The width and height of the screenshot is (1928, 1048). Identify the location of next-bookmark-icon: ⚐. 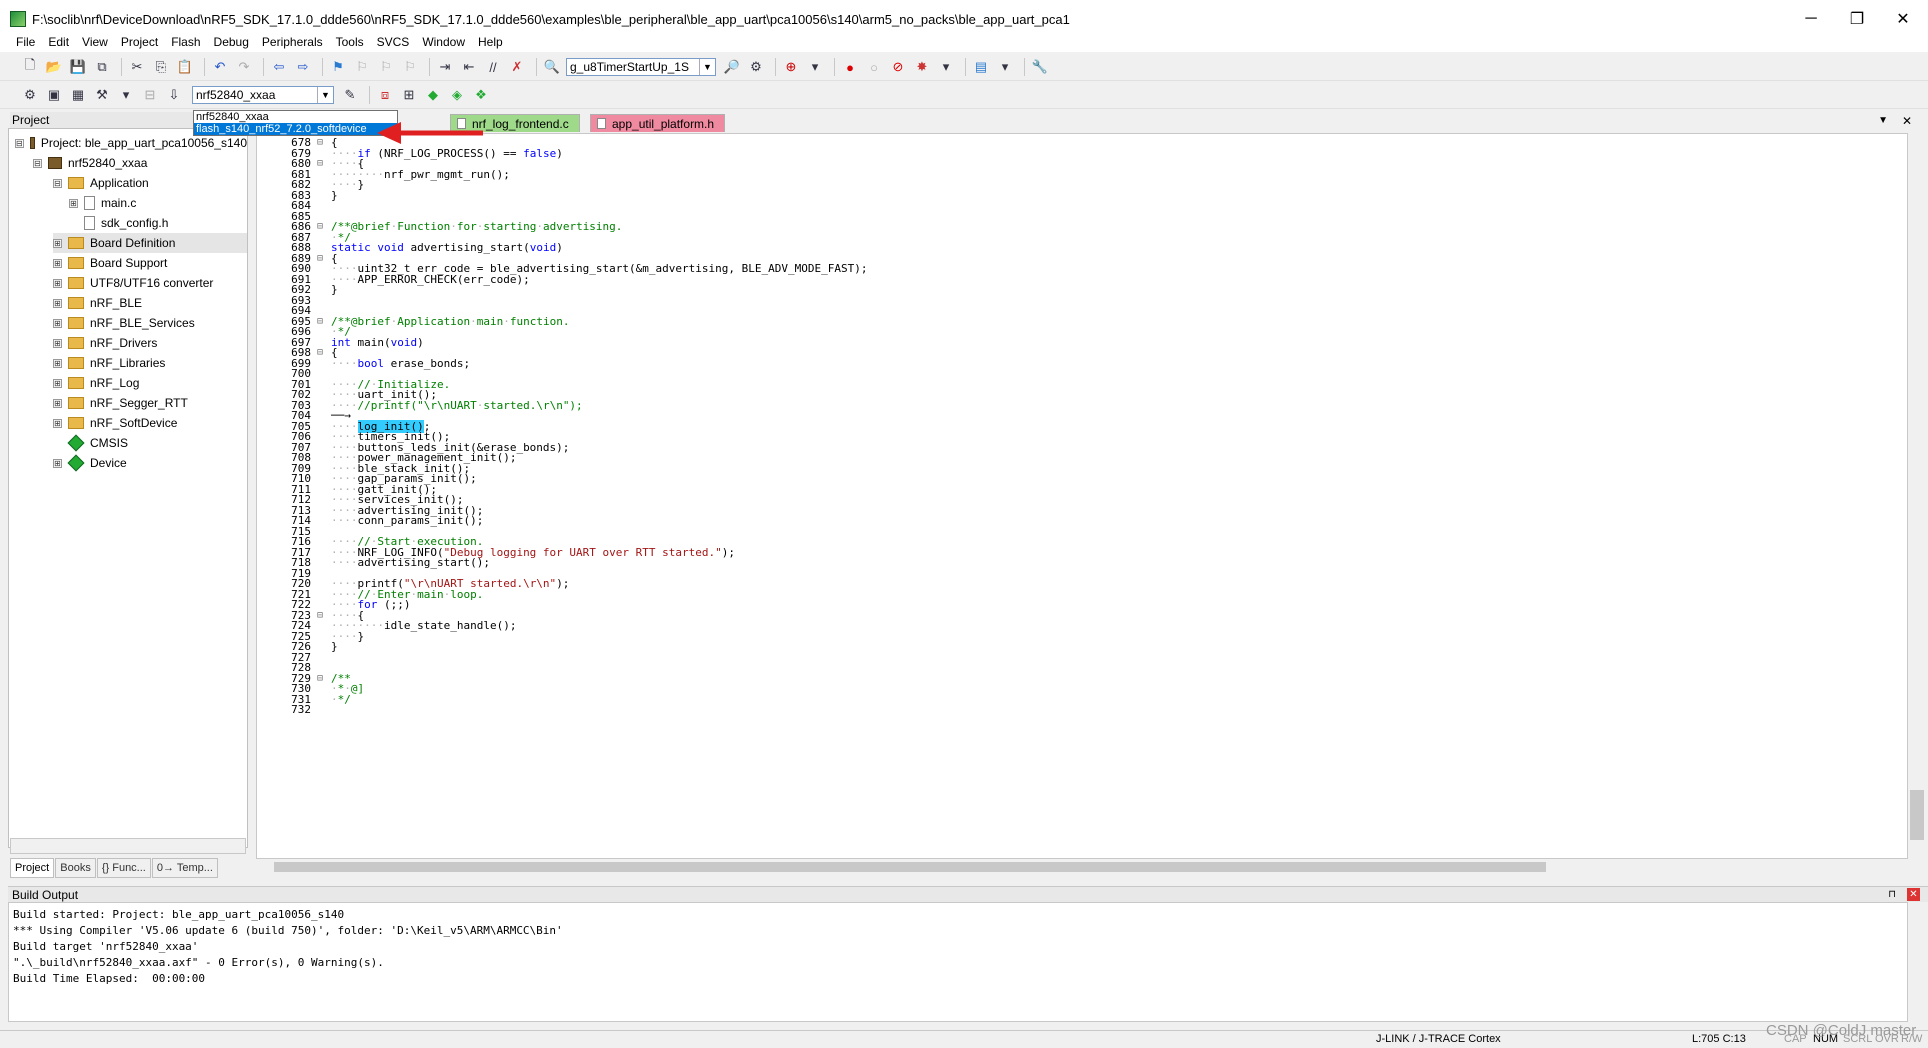
(386, 67).